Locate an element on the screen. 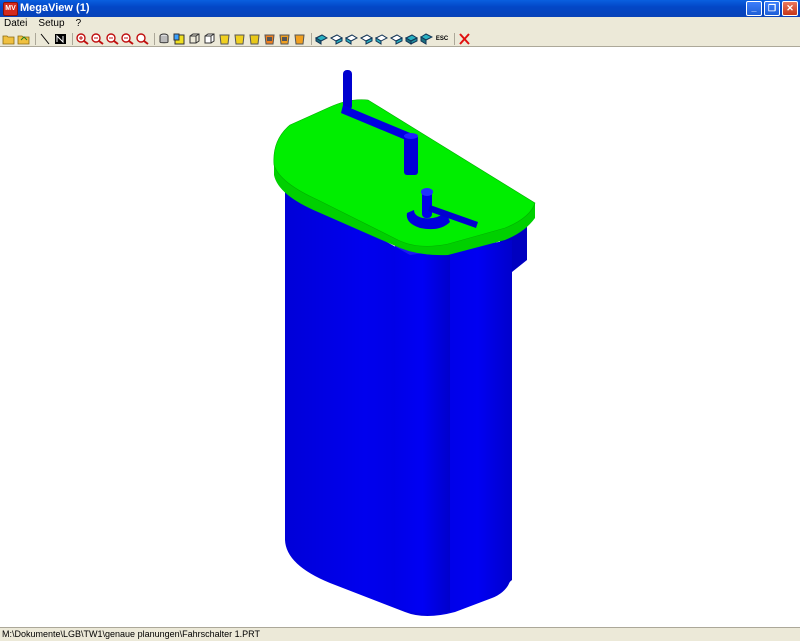 This screenshot has width=800, height=641. zoom-all-icon is located at coordinates (142, 38).